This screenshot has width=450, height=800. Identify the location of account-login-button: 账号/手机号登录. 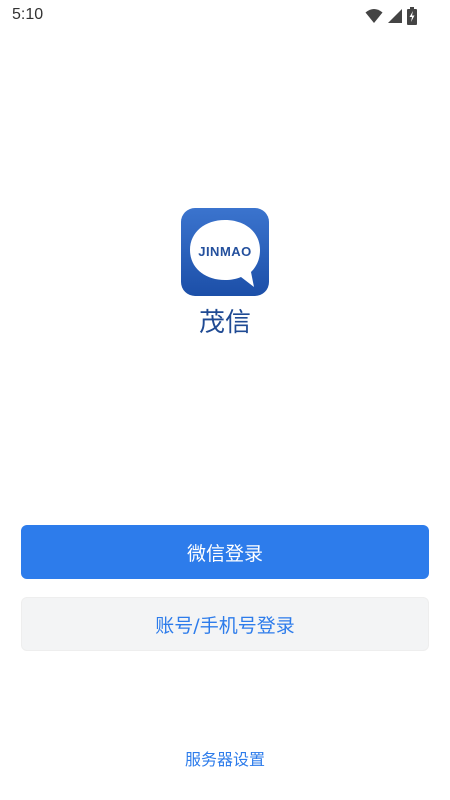
(225, 624).